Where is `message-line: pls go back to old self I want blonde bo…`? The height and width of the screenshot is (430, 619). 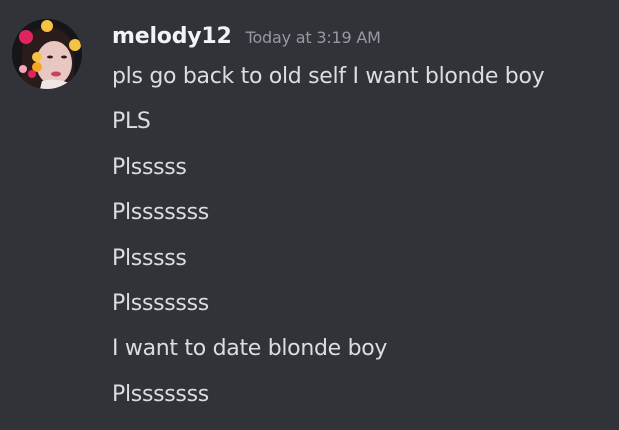
message-line: pls go back to old self I want blonde bo… is located at coordinates (328, 76).